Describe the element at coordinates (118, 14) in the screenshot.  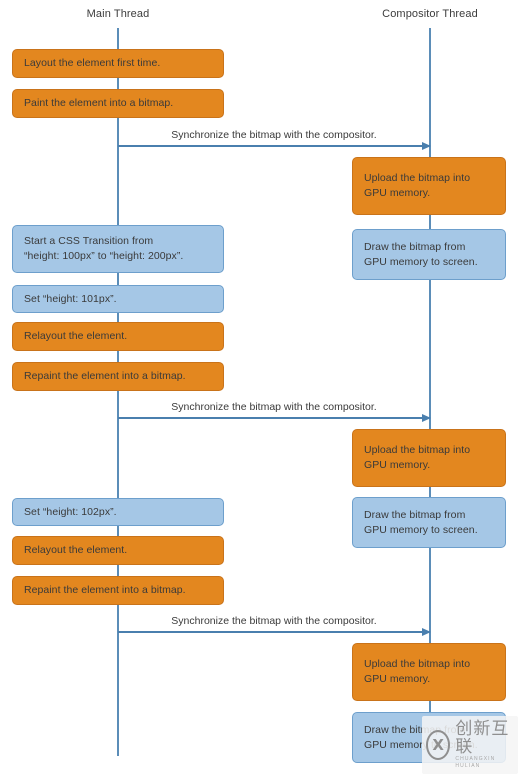
I see `lifeline-title-main: Main Thread` at that location.